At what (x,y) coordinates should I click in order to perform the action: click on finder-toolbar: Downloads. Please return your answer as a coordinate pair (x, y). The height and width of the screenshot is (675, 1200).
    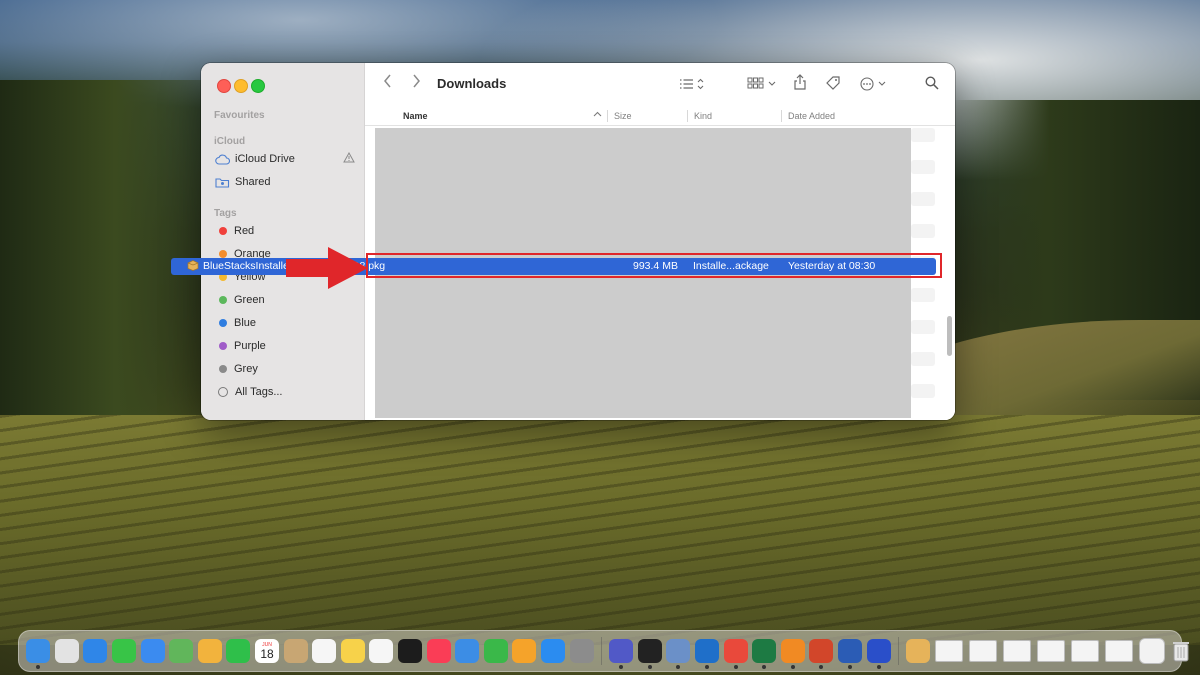
    Looking at the image, I should click on (660, 85).